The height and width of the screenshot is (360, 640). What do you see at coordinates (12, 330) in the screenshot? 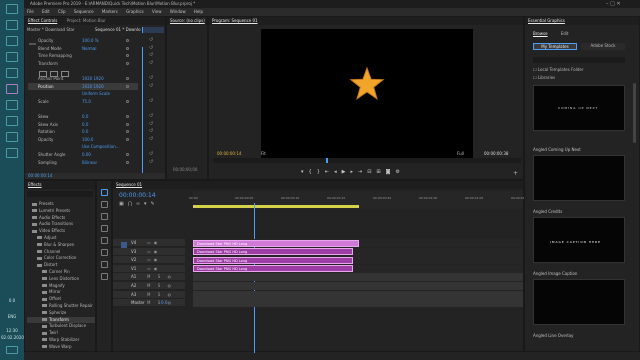
I see `clock-time: 12:30` at bounding box center [12, 330].